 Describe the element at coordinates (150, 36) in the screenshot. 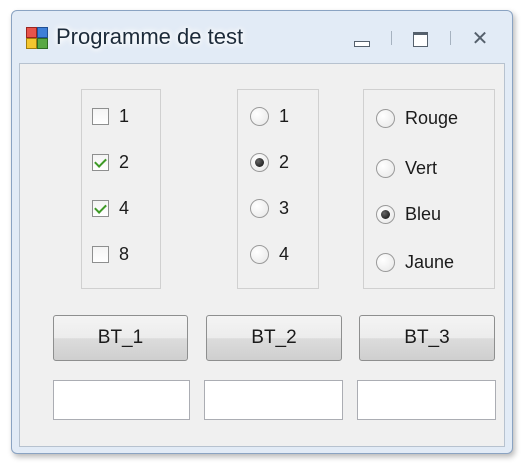

I see `window-title: Programme de test` at that location.